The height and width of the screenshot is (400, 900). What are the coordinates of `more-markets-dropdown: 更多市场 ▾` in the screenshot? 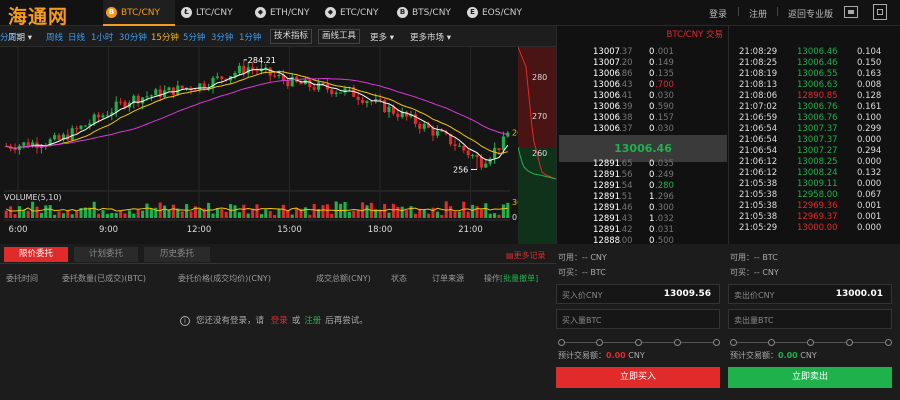 It's located at (430, 37).